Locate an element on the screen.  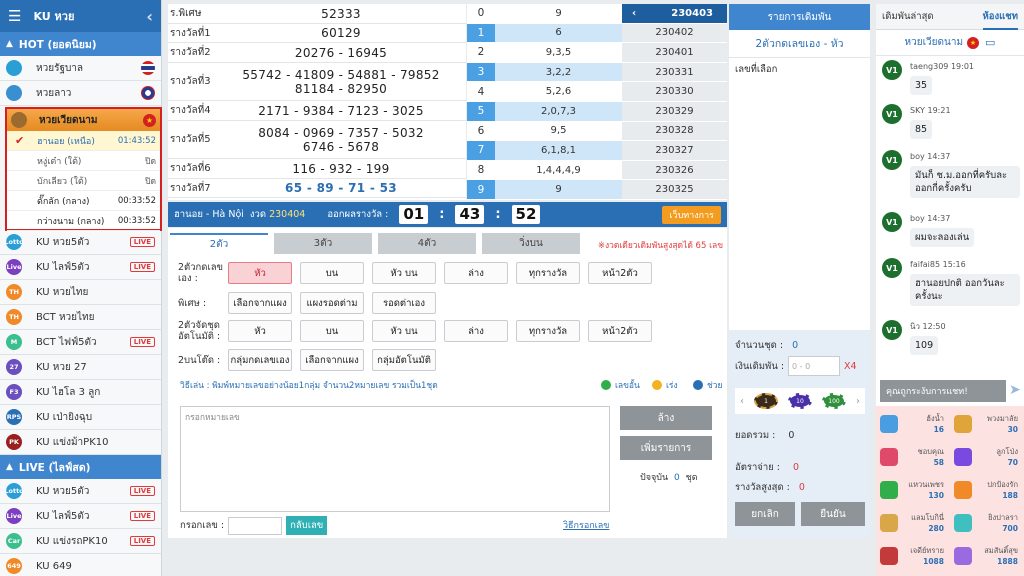
send-icon: ➤ is located at coordinates (1015, 390).